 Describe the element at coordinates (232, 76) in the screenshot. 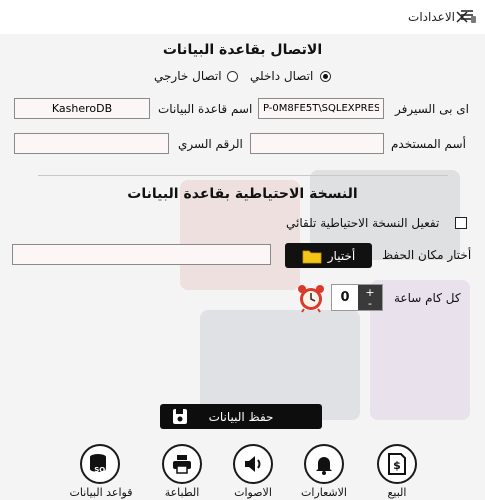

I see `external-connection-radio` at that location.